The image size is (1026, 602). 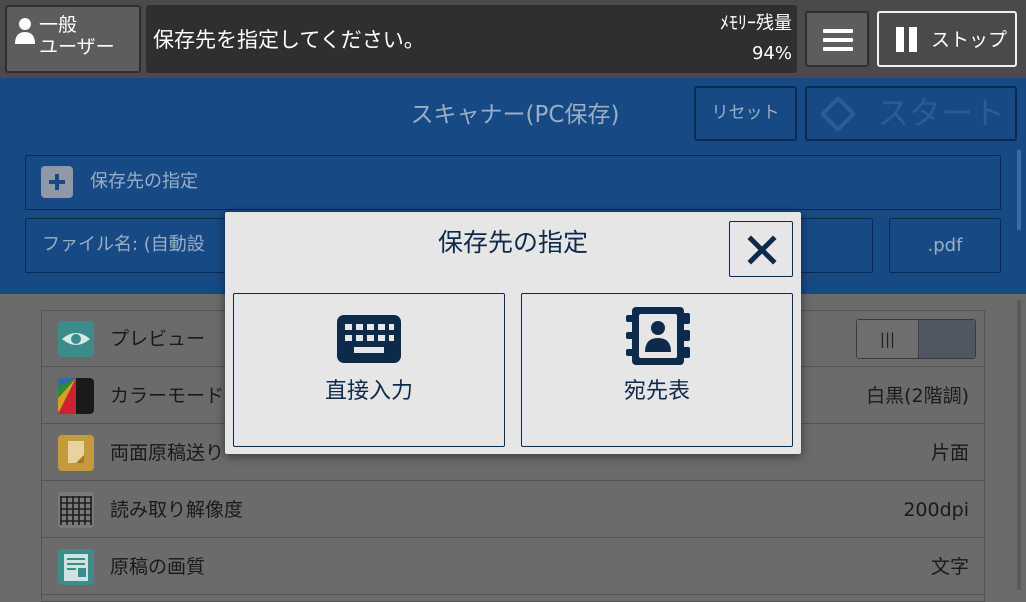 What do you see at coordinates (945, 245) in the screenshot?
I see `file-extension-button: .pdf` at bounding box center [945, 245].